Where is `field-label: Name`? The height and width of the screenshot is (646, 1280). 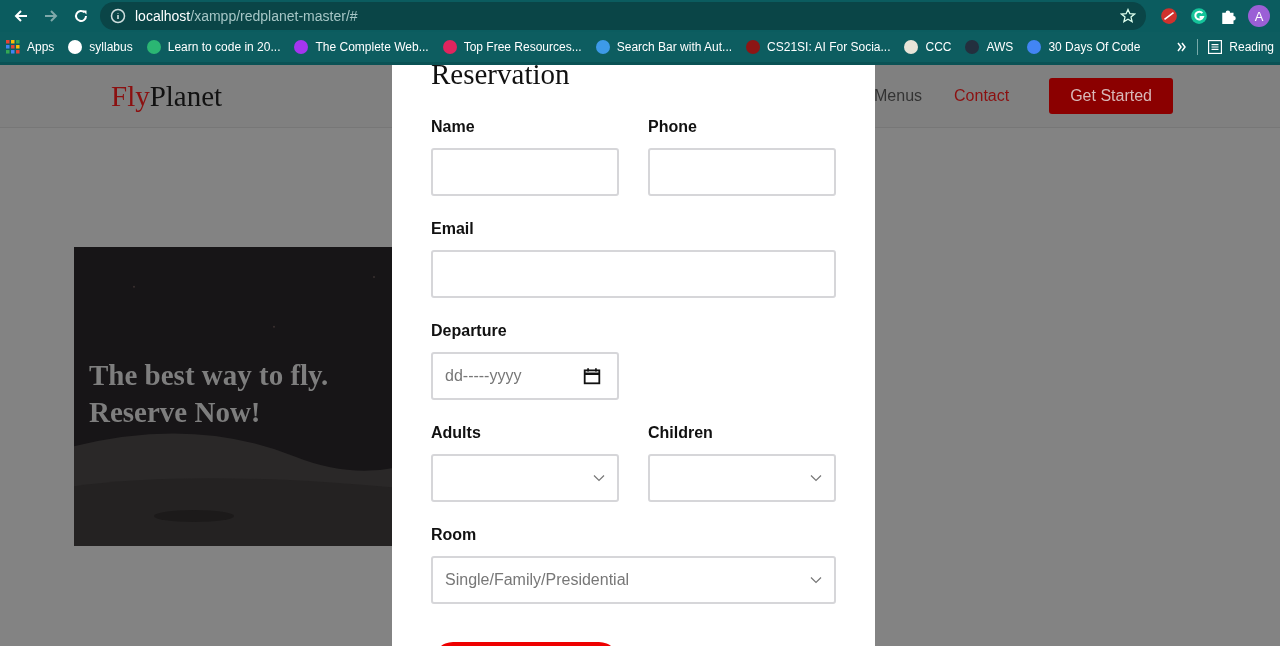
field-label: Name is located at coordinates (453, 127).